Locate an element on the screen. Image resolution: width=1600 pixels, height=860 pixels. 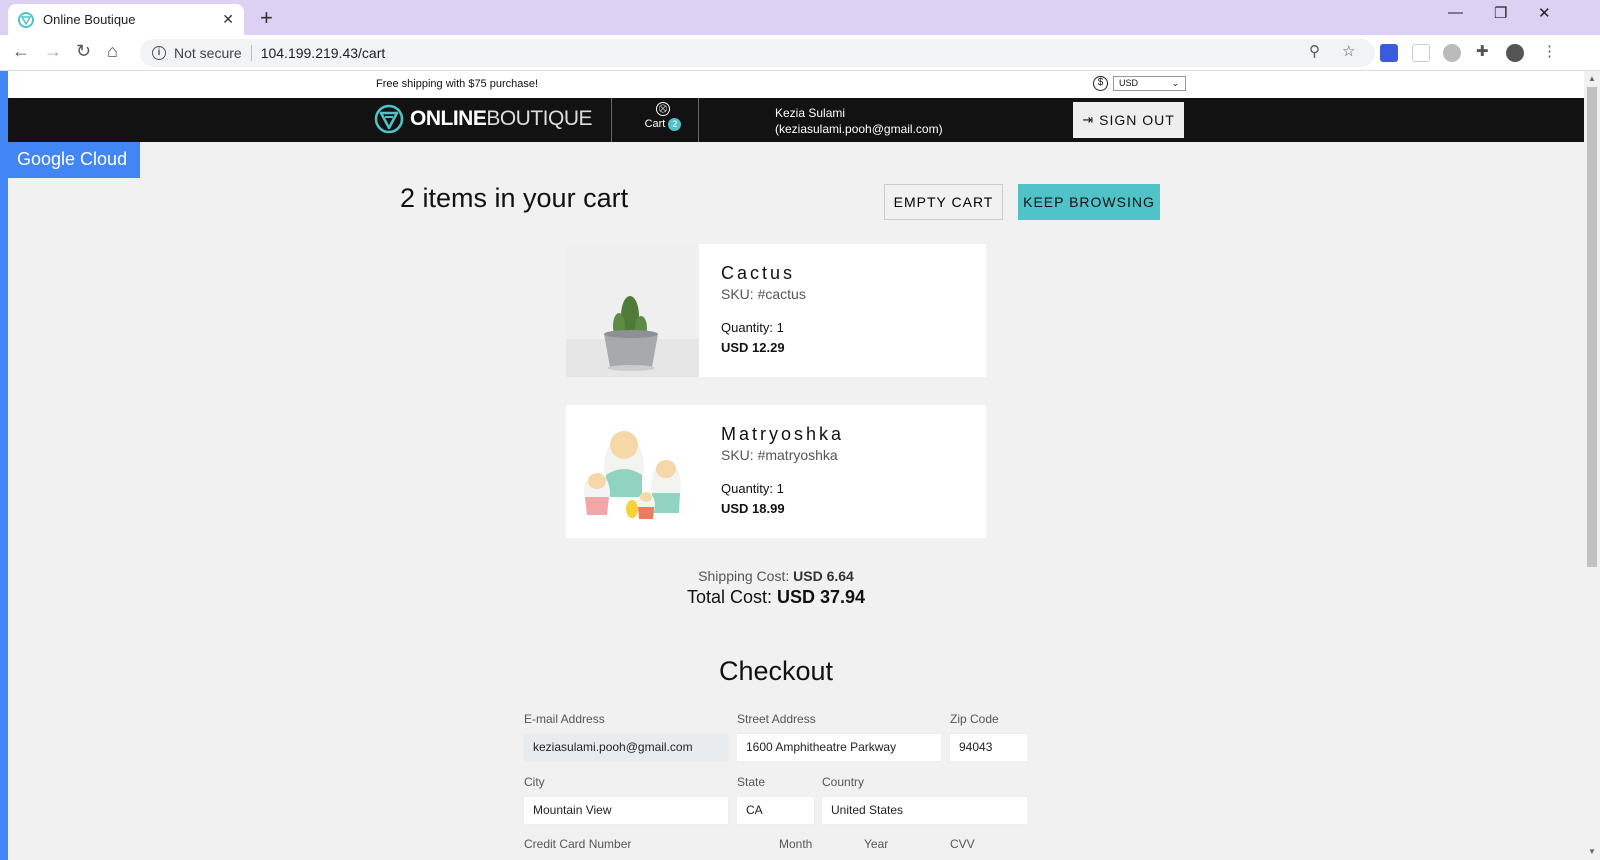
bookmark-star-icon: ☆ is located at coordinates (1348, 51).